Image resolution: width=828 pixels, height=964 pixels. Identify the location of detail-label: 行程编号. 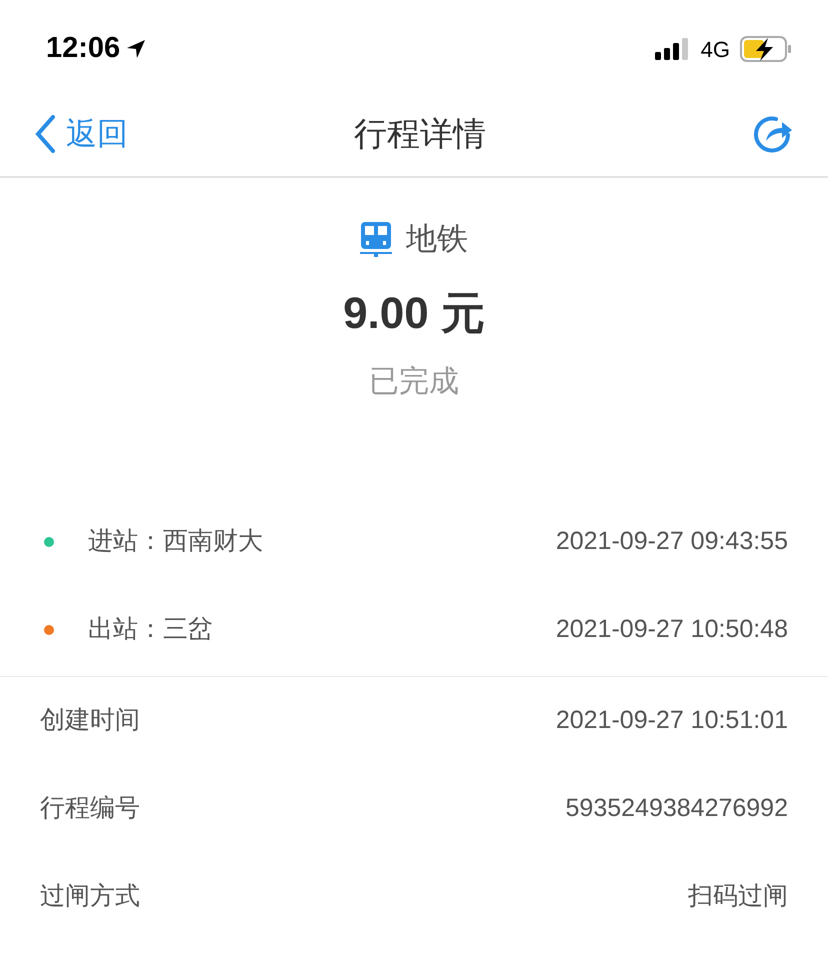
(90, 808).